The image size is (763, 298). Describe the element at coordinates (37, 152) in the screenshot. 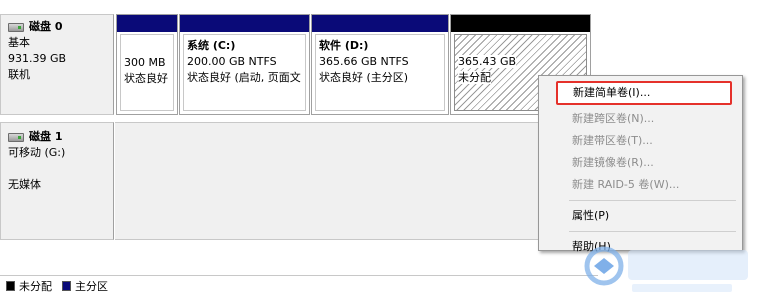

I see `disk-1-type: 可移动 (G:)` at that location.